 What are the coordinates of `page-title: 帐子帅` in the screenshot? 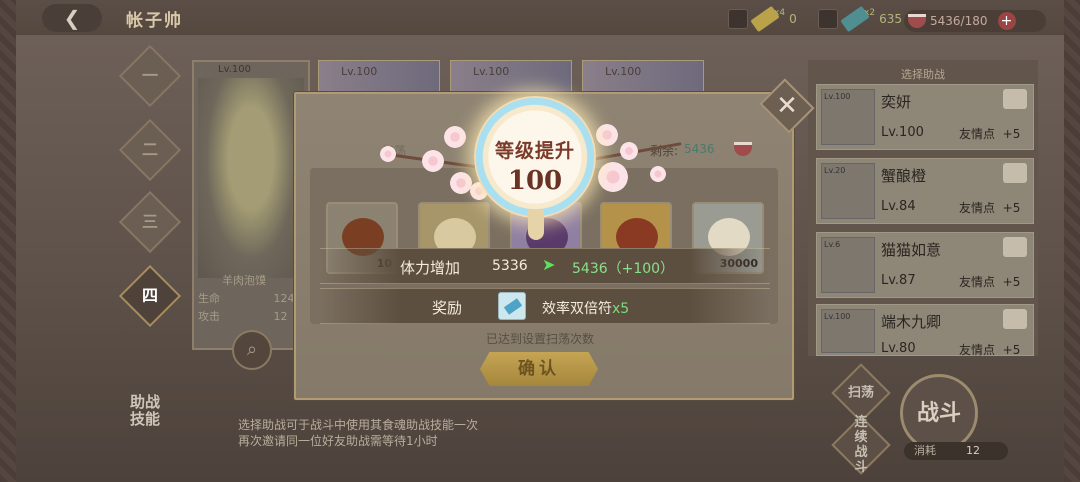 It's located at (154, 21).